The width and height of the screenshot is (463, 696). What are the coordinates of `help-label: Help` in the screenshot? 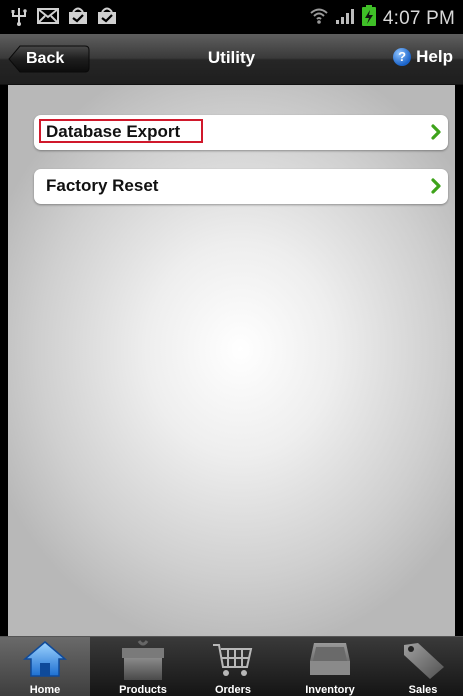 It's located at (434, 56).